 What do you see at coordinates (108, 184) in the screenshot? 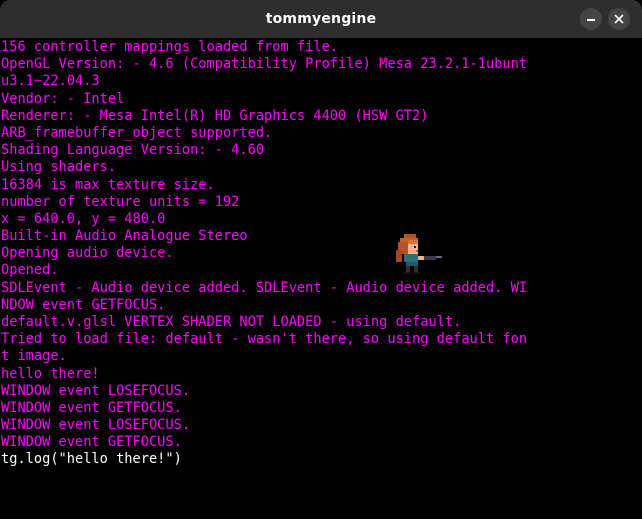
I see `console-line: 16384 is max texture size.` at bounding box center [108, 184].